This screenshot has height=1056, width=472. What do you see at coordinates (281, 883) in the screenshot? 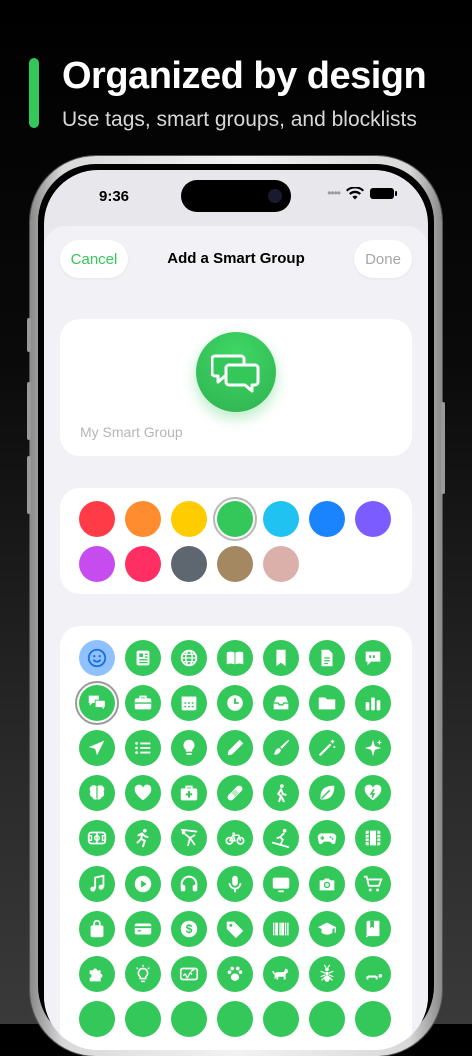
I see `tv-icon` at bounding box center [281, 883].